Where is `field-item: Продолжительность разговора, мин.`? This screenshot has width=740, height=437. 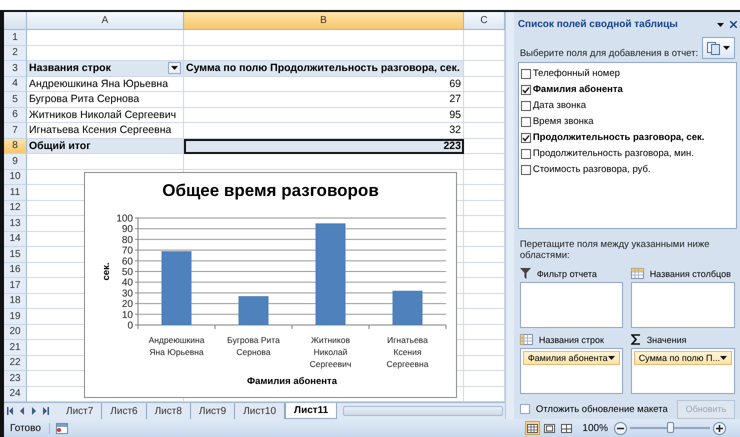
field-item: Продолжительность разговора, мин. is located at coordinates (627, 154).